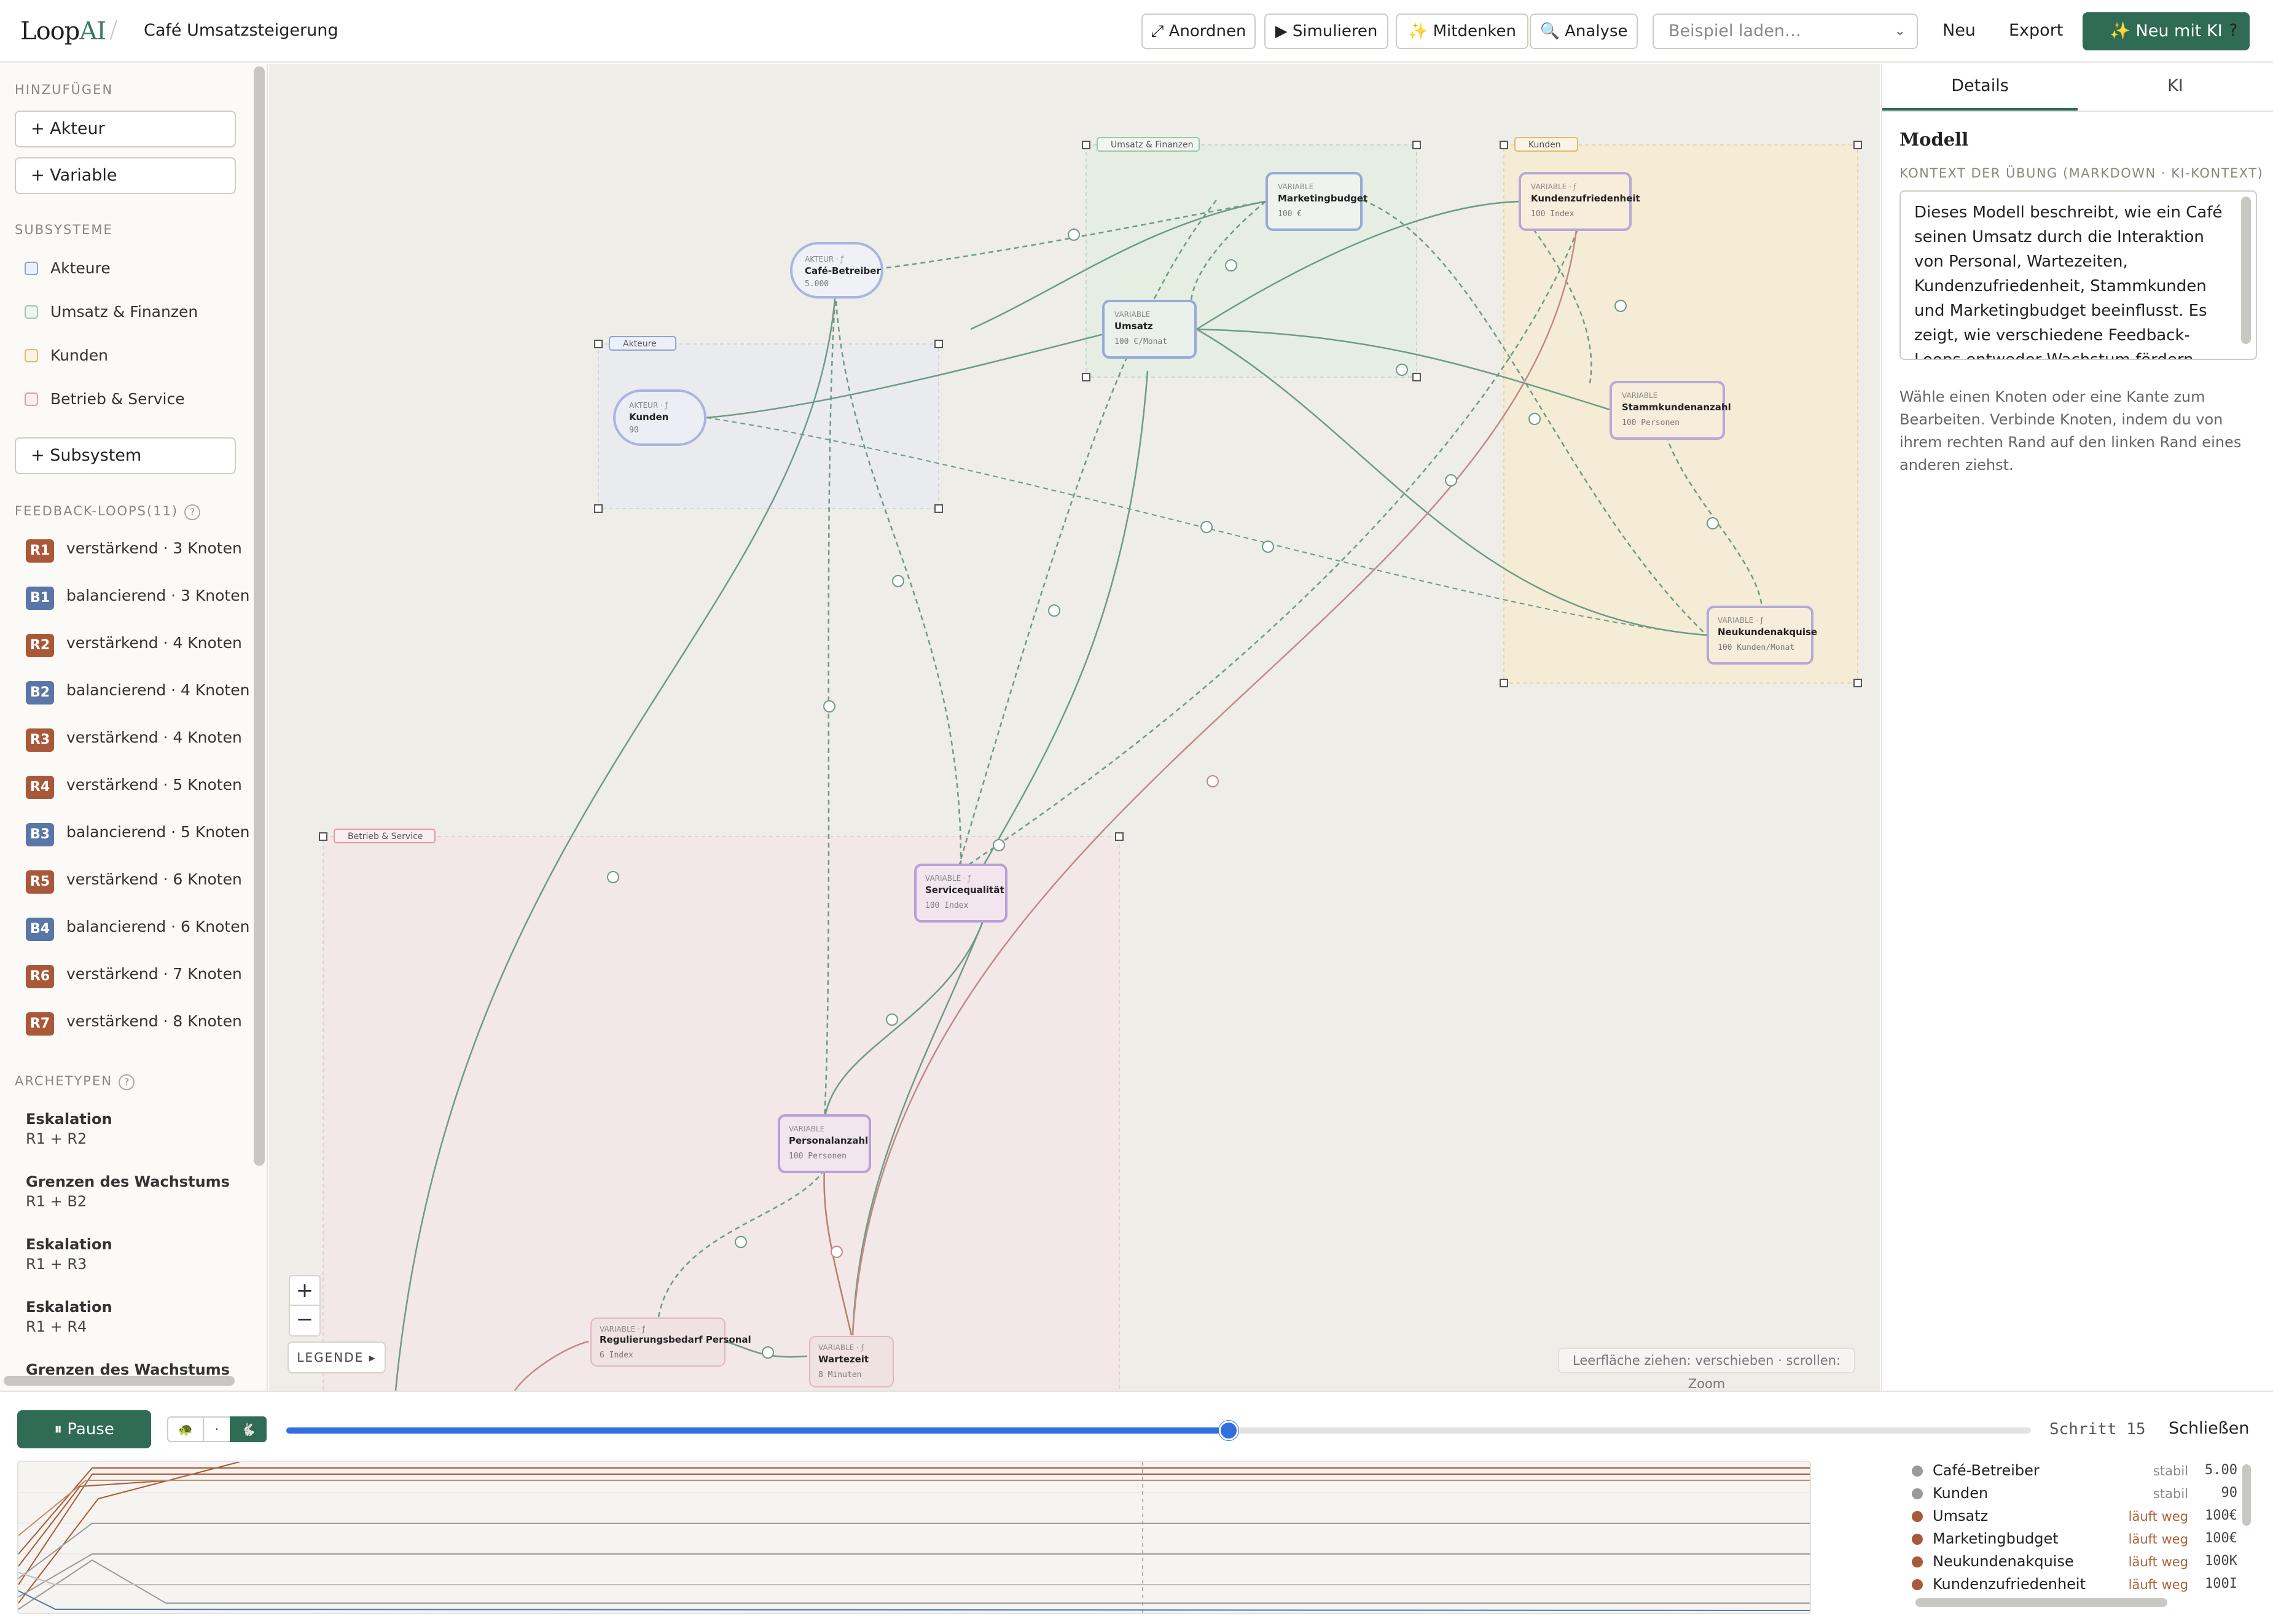 This screenshot has height=1624, width=2273. What do you see at coordinates (2036, 31) in the screenshot?
I see `export-button: Export` at bounding box center [2036, 31].